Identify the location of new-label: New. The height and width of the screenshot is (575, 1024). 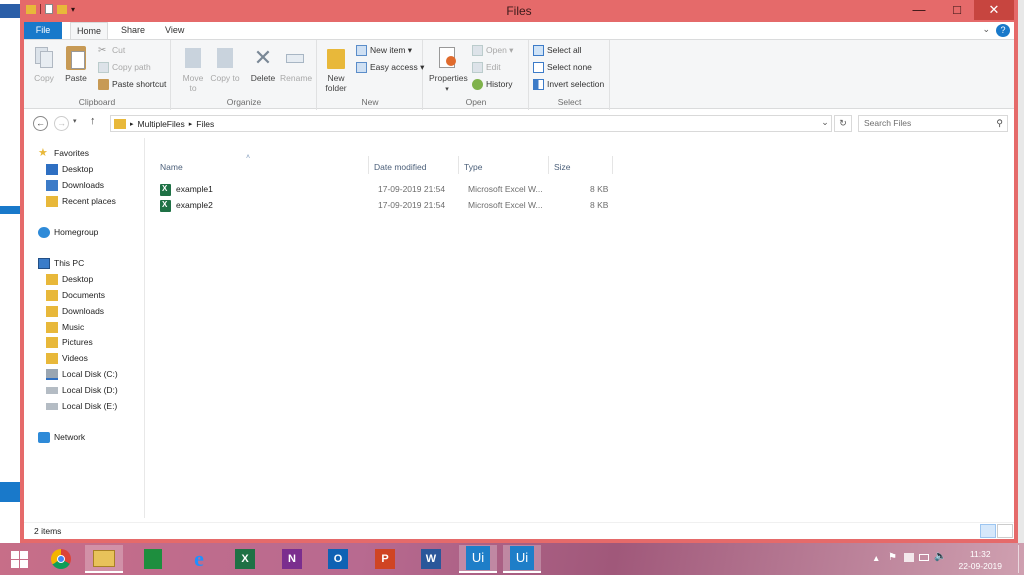
(370, 102).